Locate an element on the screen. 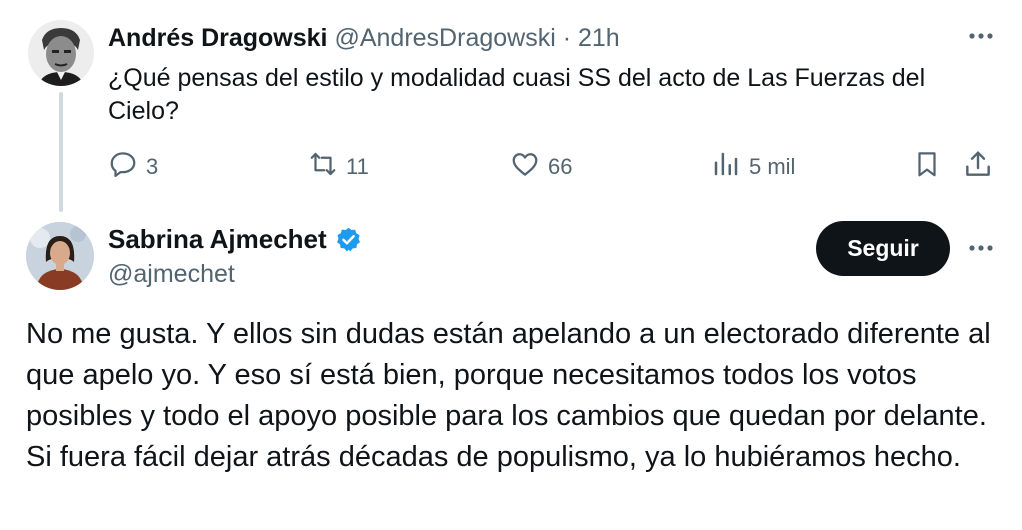 This screenshot has width=1022, height=530. retweet-count: 11 is located at coordinates (357, 166).